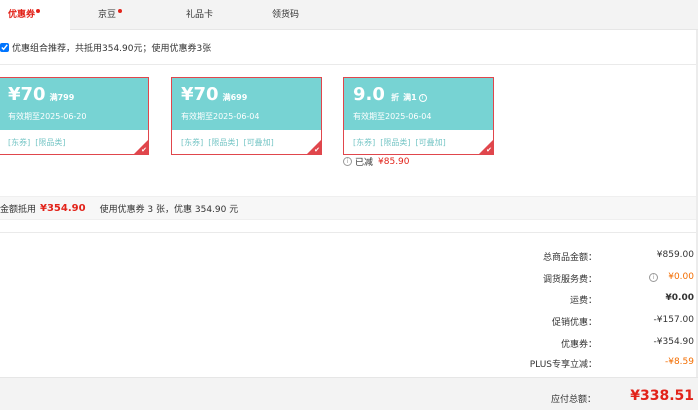 Image resolution: width=698 pixels, height=410 pixels. Describe the element at coordinates (369, 94) in the screenshot. I see `coupon-amount: 9.0` at that location.